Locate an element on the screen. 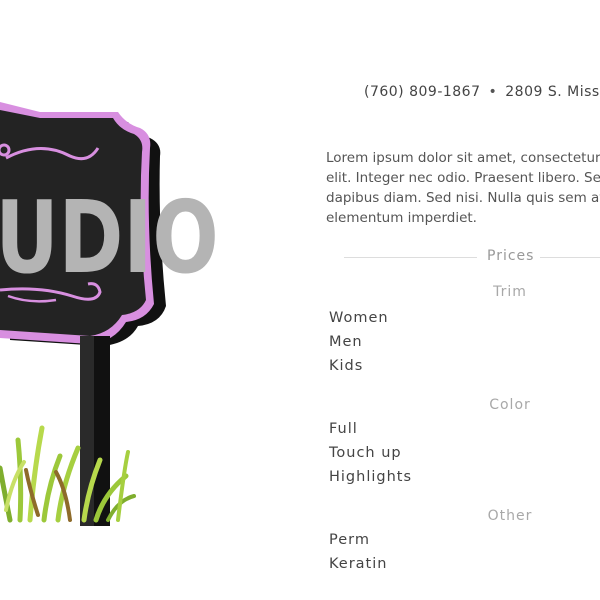 This screenshot has height=600, width=600. price-item-full: Full is located at coordinates (343, 429).